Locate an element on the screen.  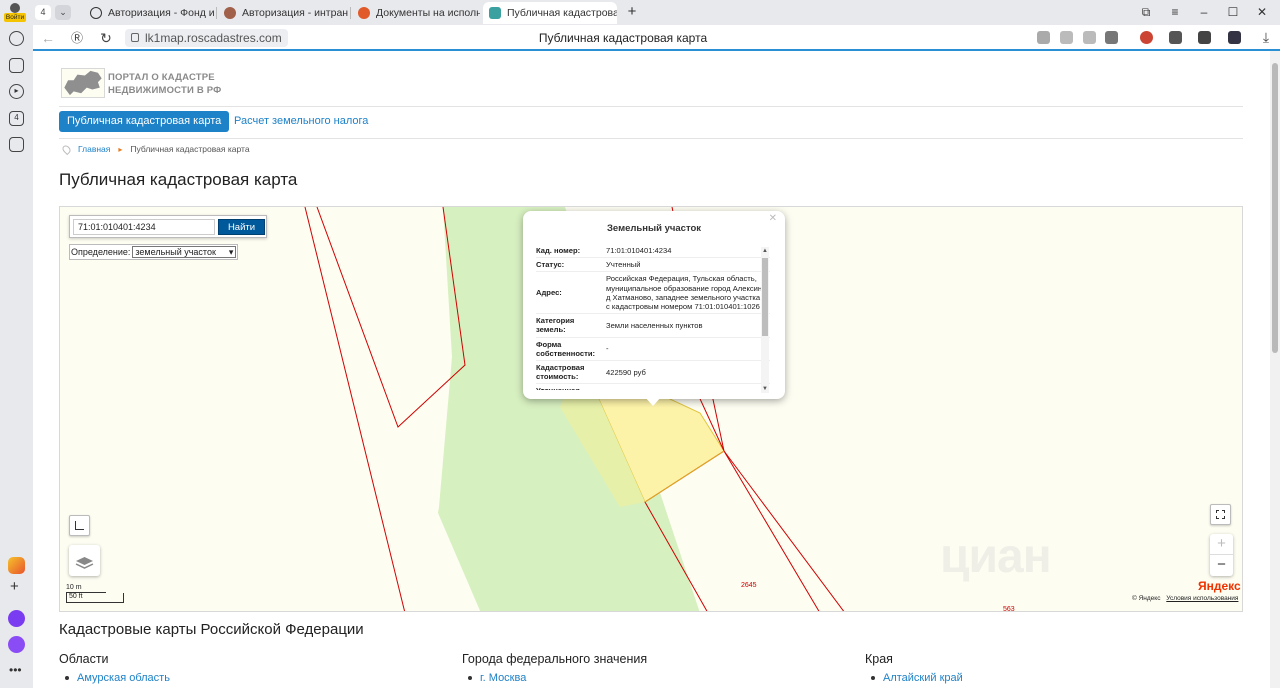
screenshot-icon is located at coordinates (1204, 37).